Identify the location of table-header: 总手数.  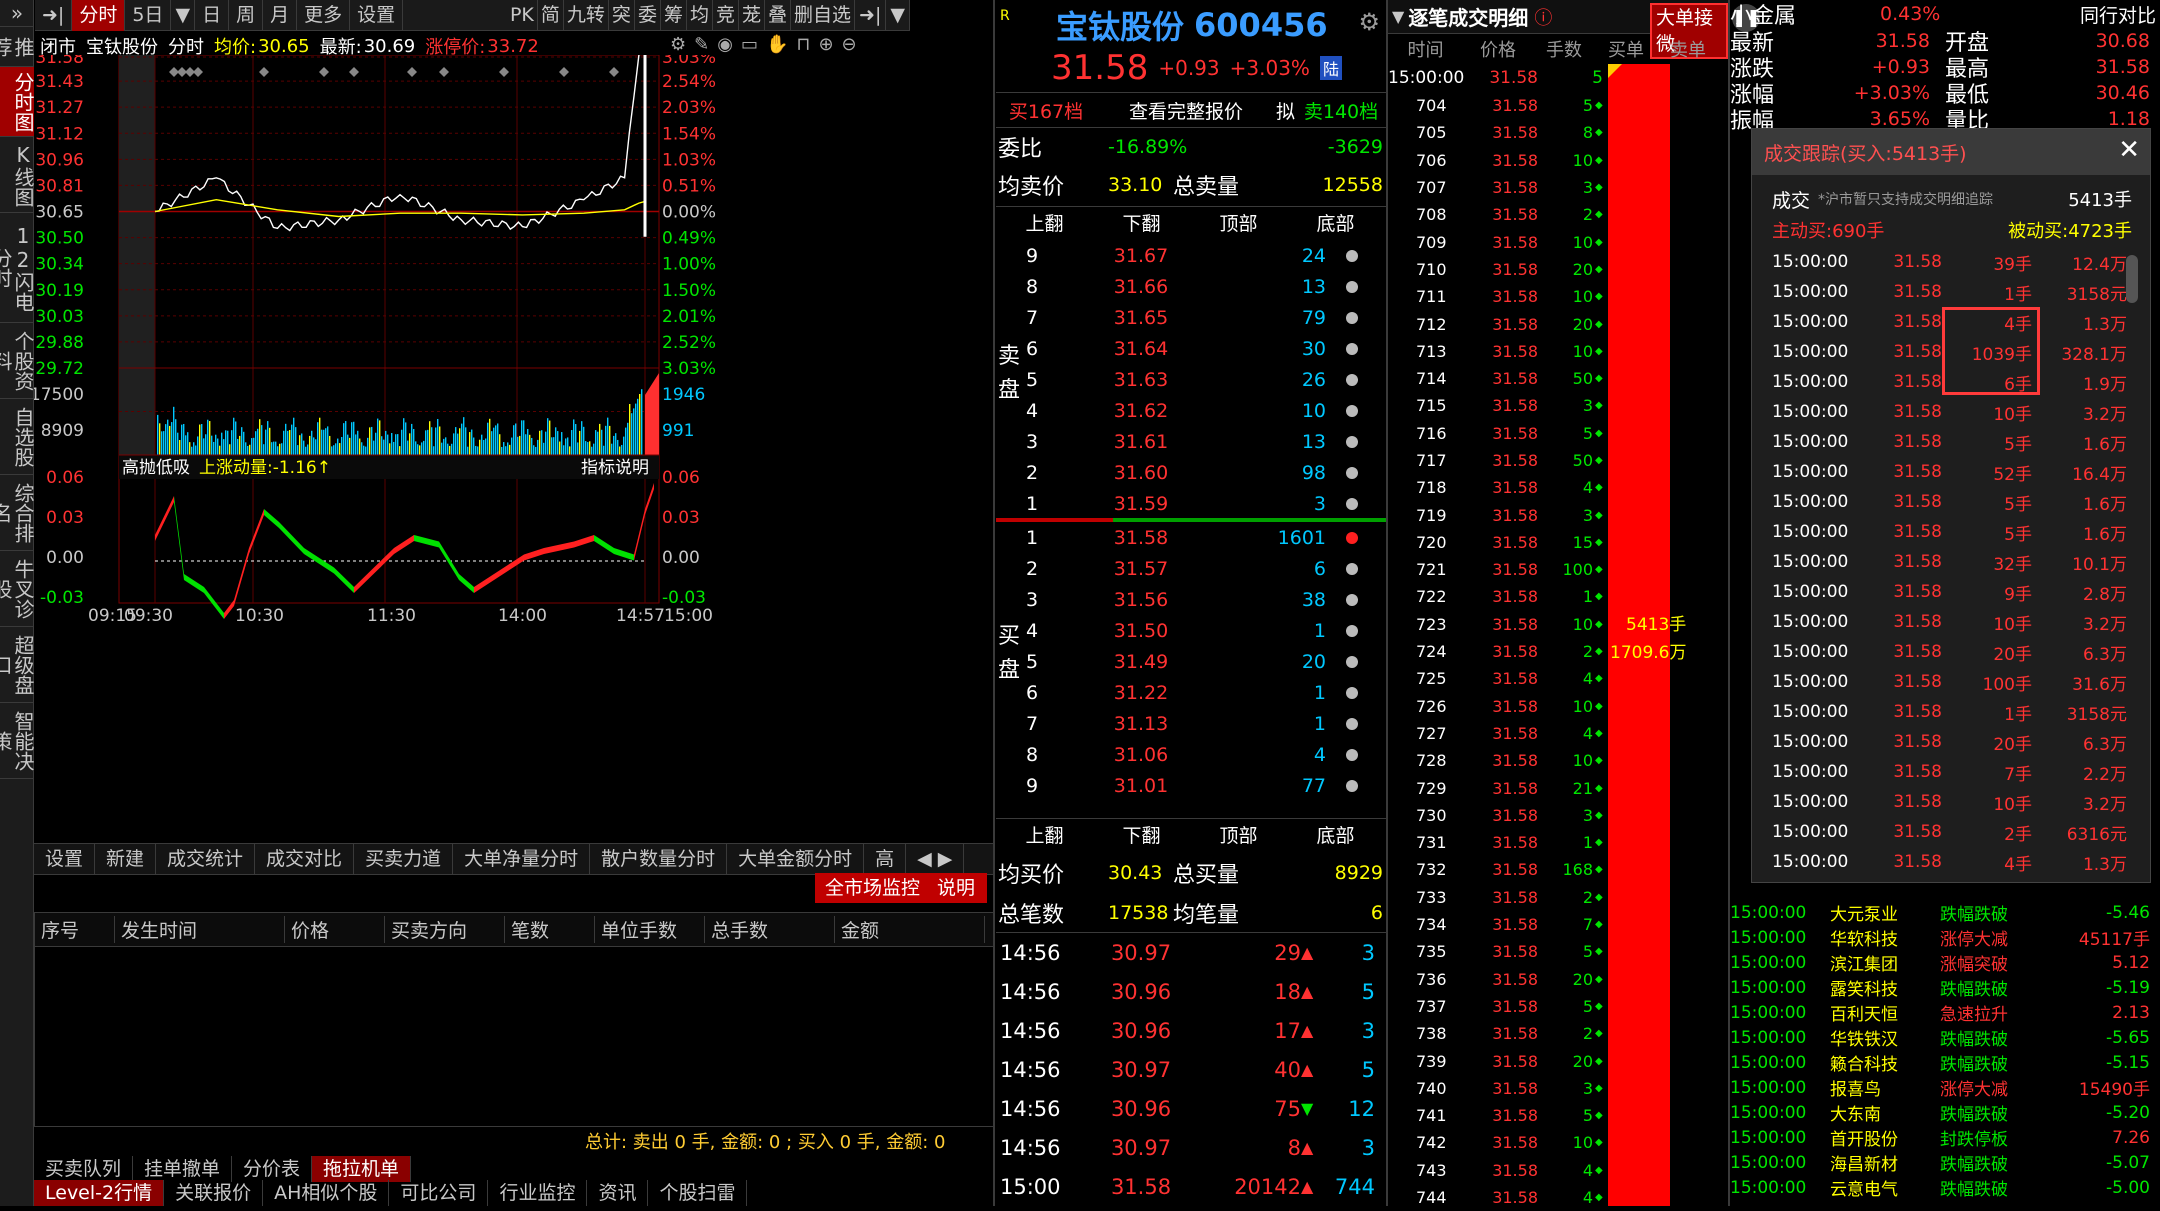
(770, 929).